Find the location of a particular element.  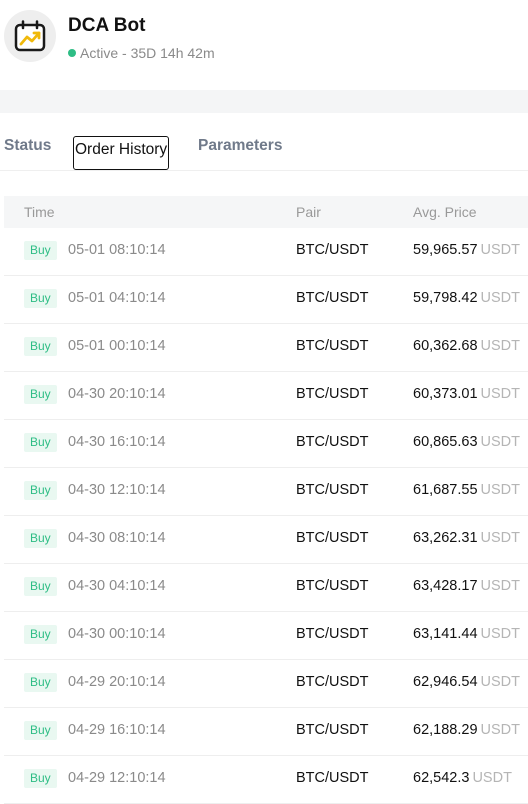

price-value: 63,262.31 is located at coordinates (445, 538).